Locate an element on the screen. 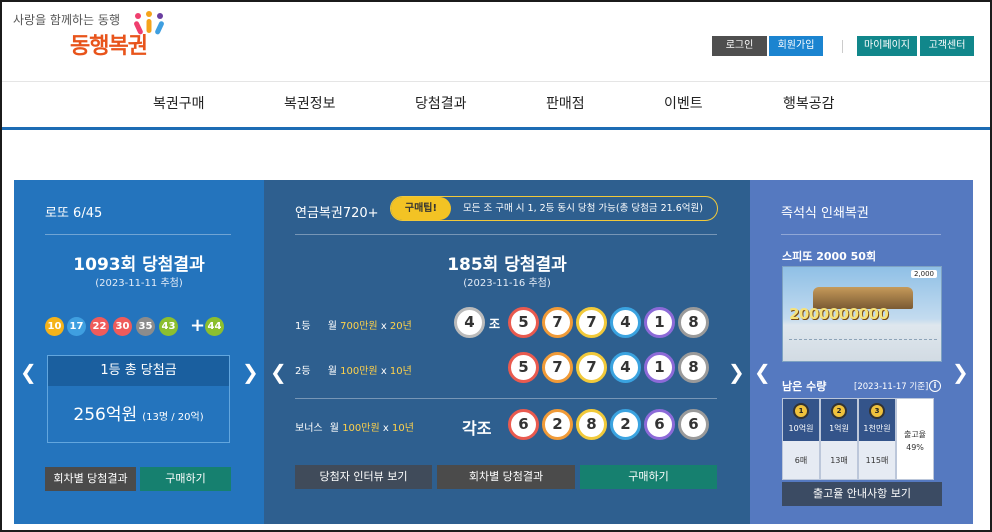 Image resolution: width=992 pixels, height=532 pixels. nav-item-results: 당첨결과 is located at coordinates (441, 104).